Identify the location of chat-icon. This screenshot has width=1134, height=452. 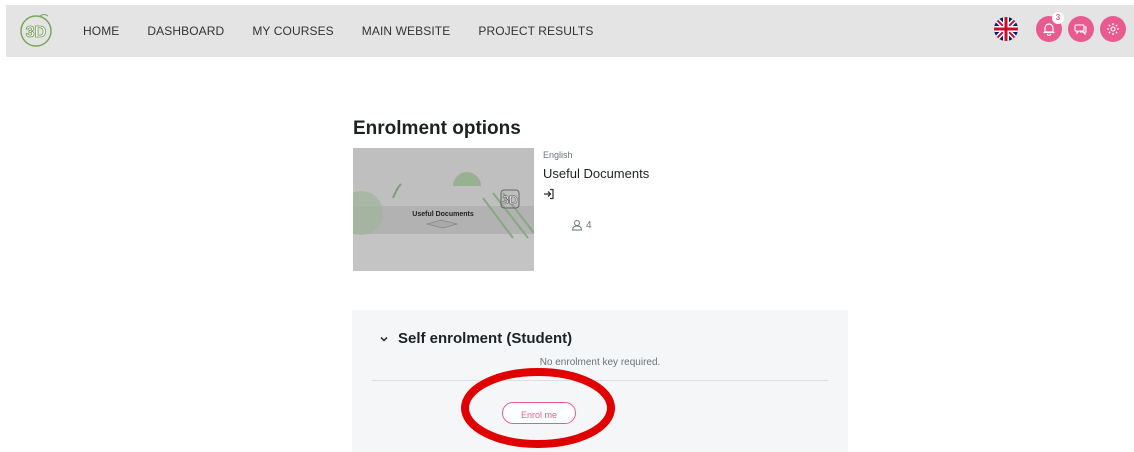
(1080, 30).